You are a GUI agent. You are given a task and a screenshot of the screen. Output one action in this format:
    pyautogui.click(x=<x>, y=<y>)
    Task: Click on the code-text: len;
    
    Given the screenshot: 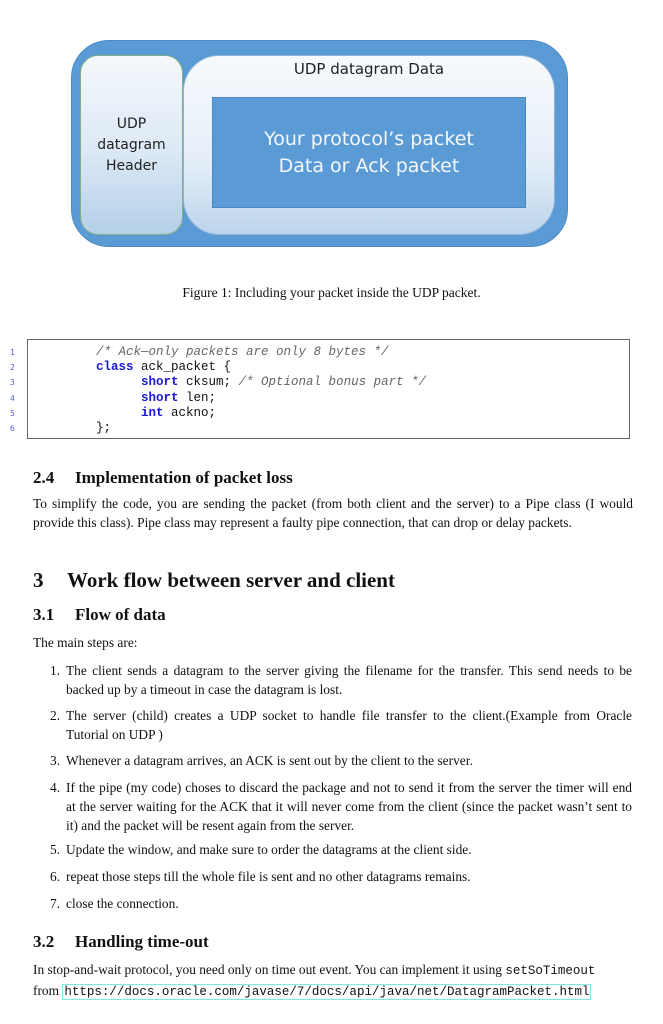 What is the action you would take?
    pyautogui.click(x=197, y=398)
    